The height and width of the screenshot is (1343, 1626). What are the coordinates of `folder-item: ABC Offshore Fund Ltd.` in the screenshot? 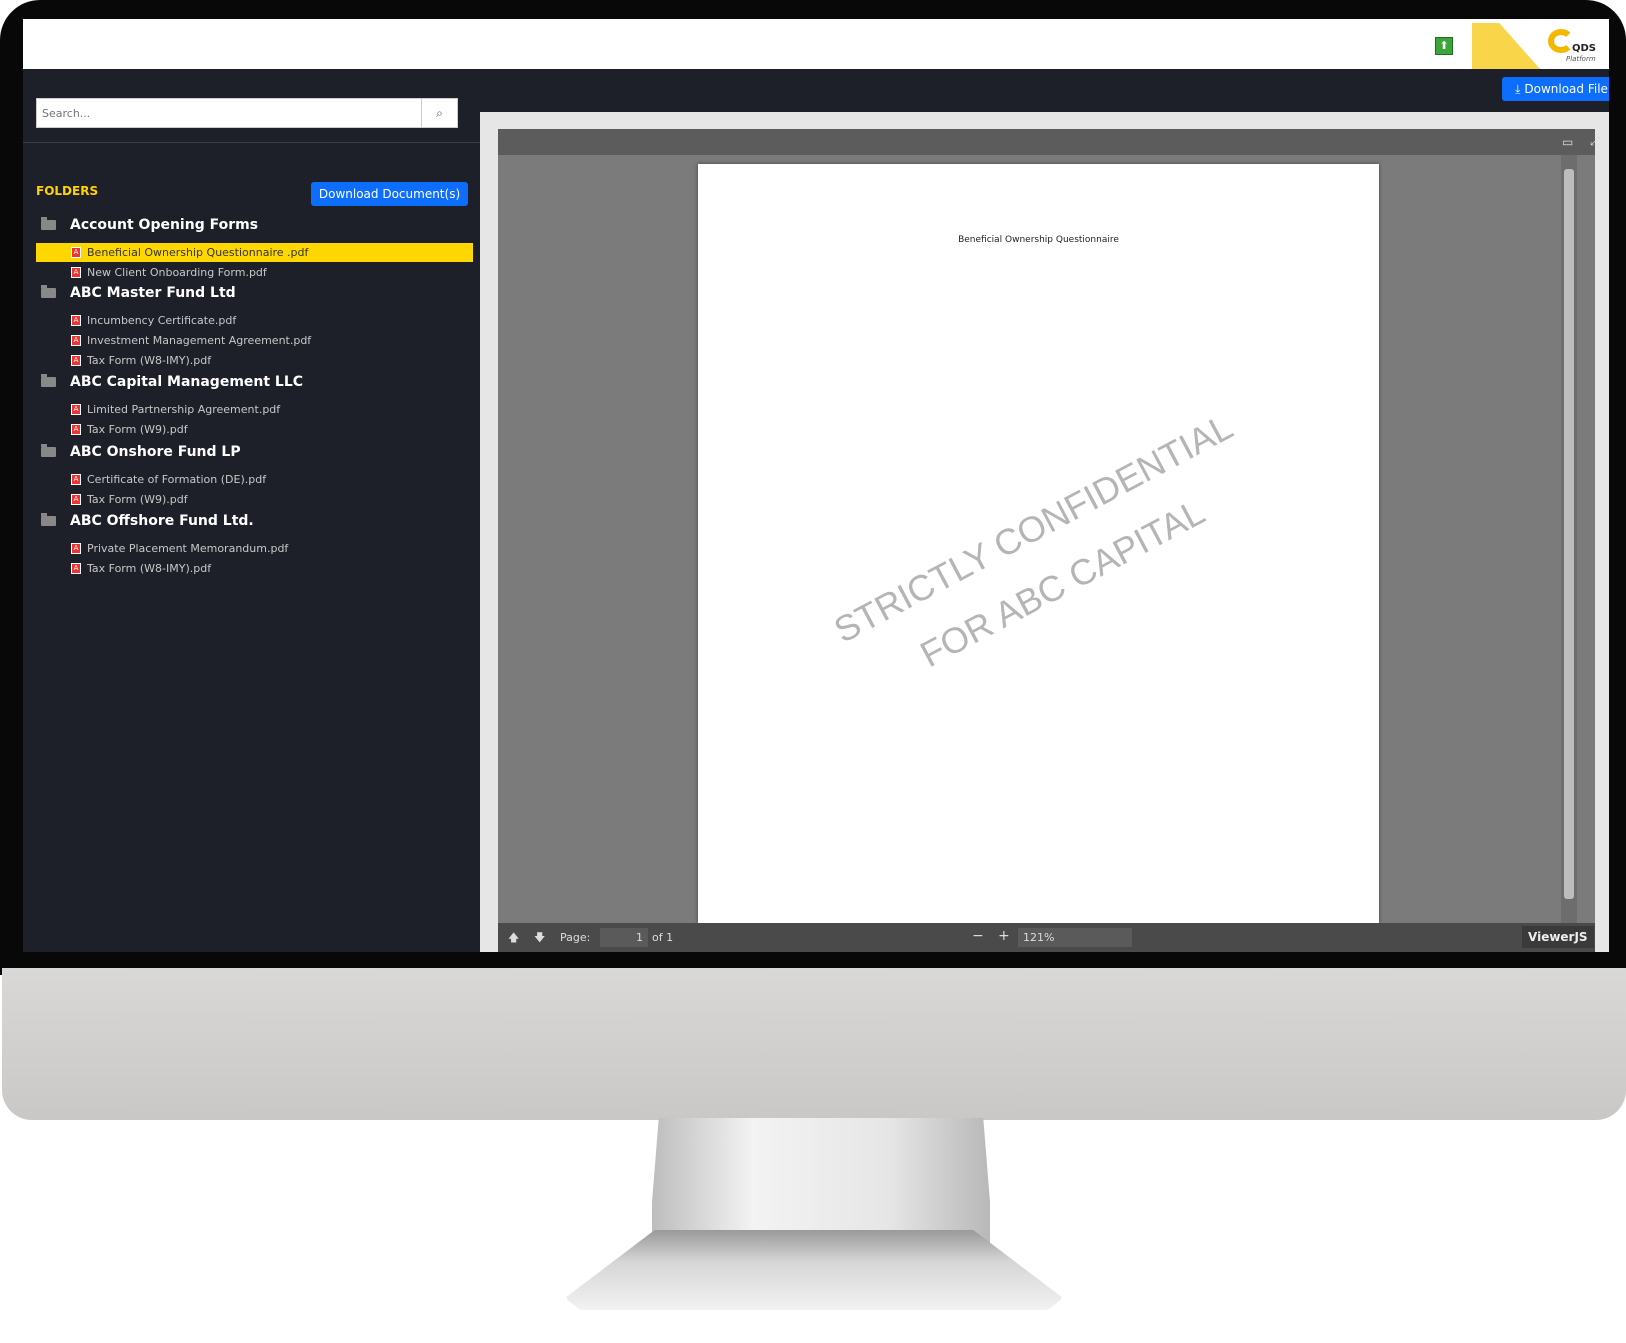 It's located at (147, 521).